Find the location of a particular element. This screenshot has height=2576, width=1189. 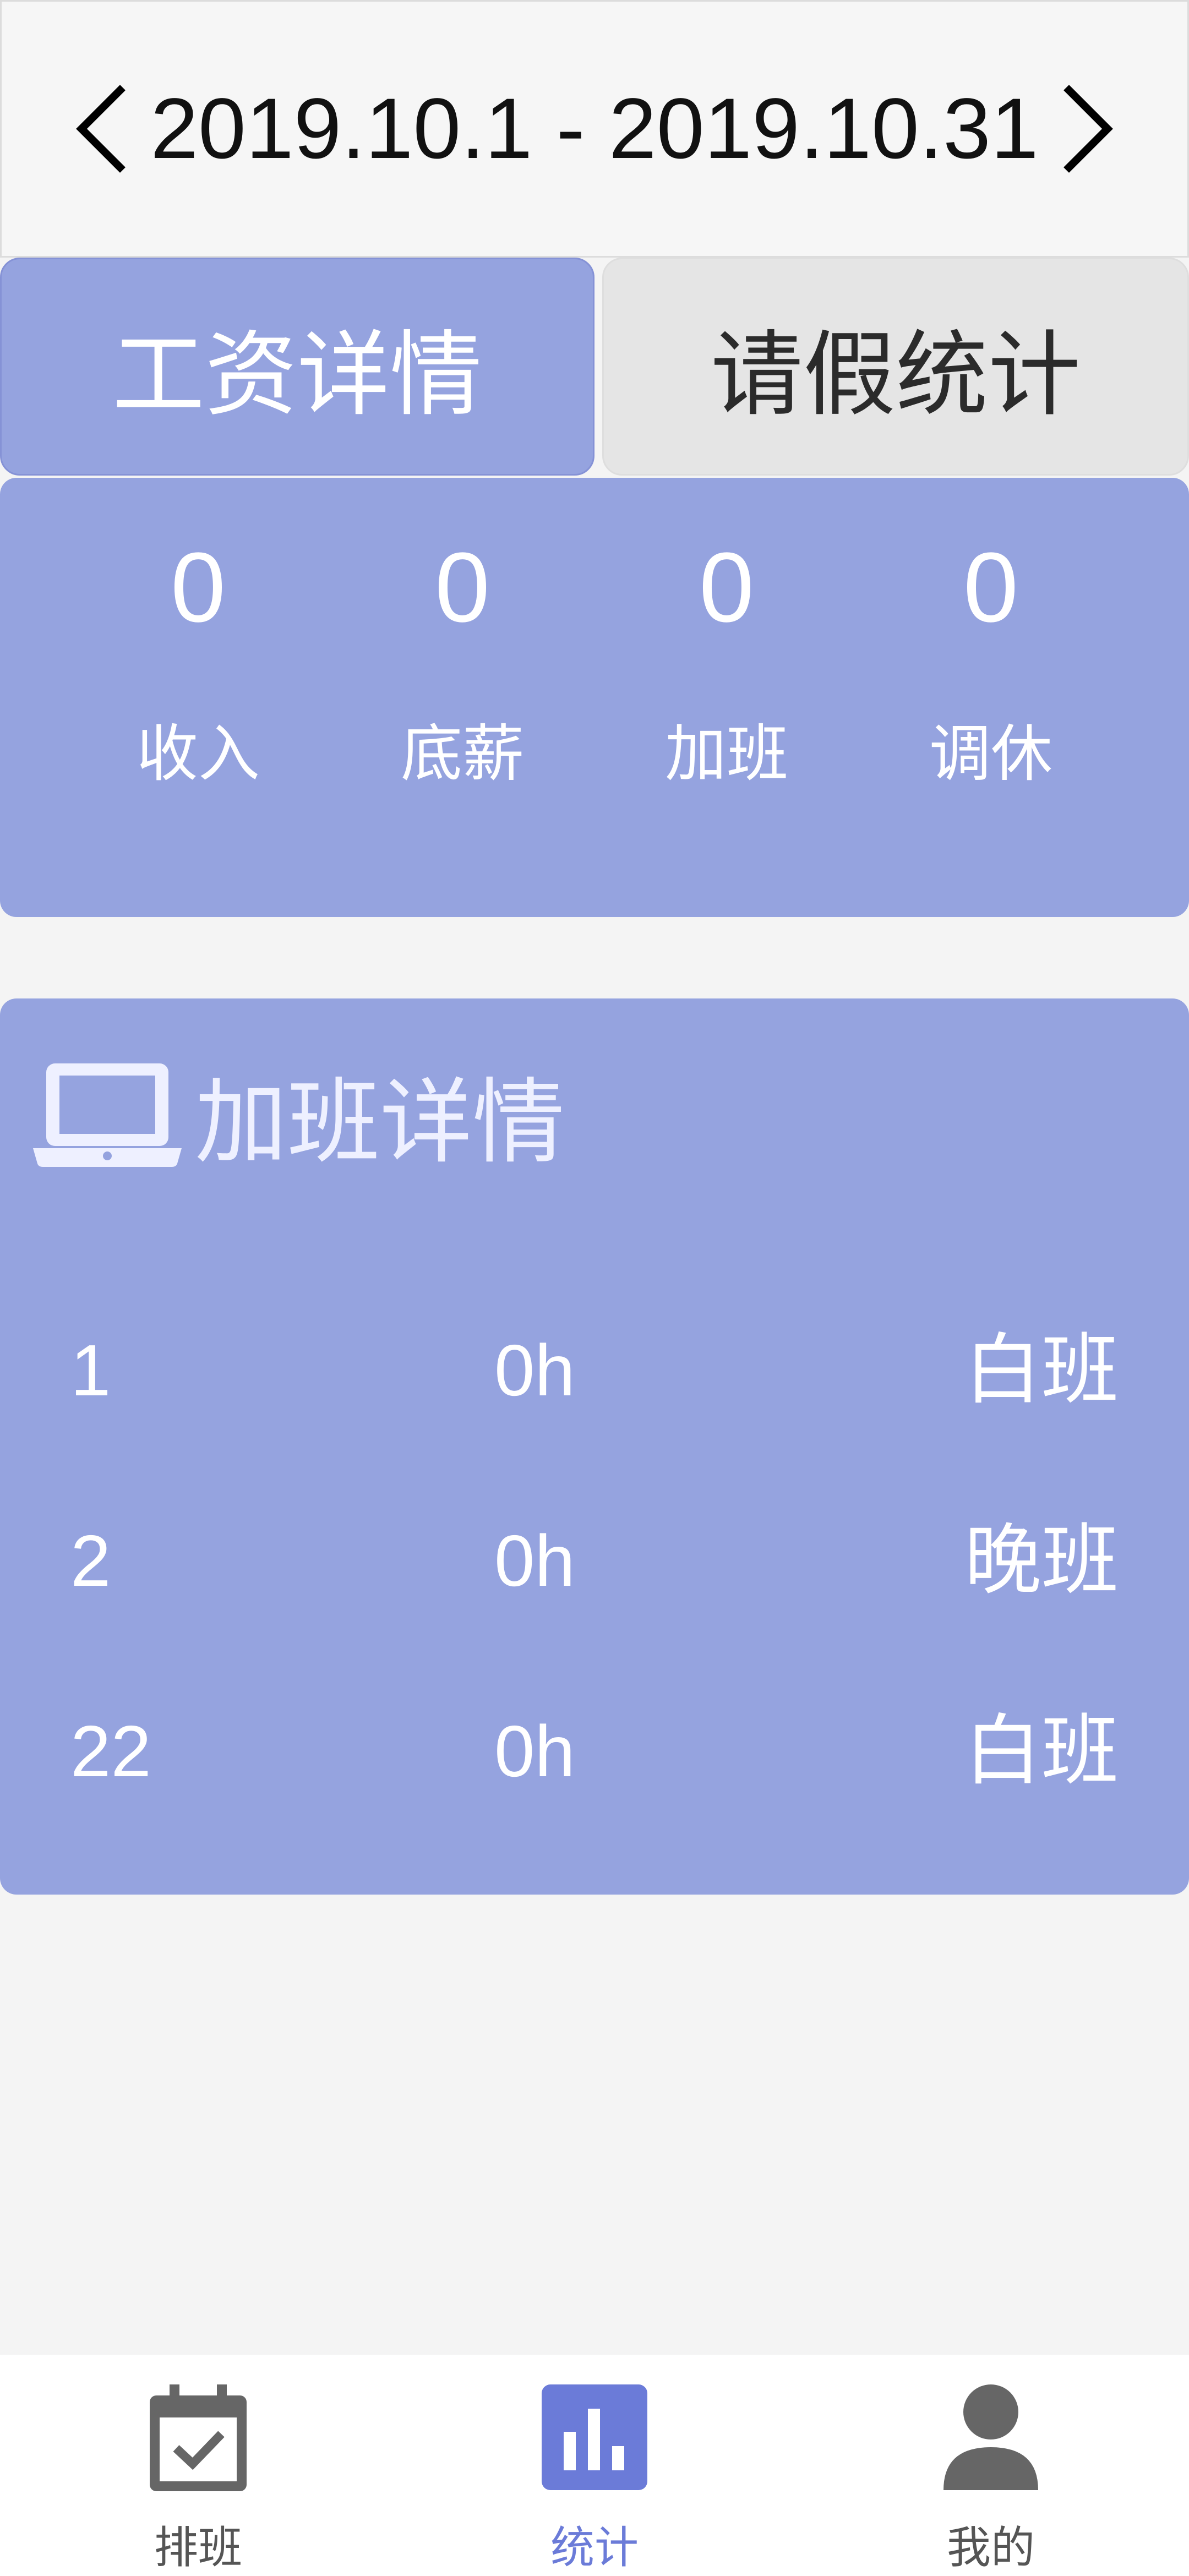

overtime-shift: 晚班 is located at coordinates (1041, 1561).